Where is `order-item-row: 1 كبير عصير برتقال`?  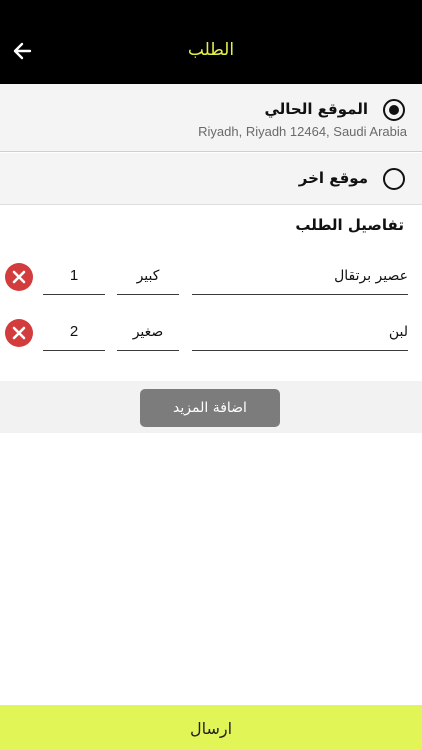
order-item-row: 1 كبير عصير برتقال is located at coordinates (211, 278).